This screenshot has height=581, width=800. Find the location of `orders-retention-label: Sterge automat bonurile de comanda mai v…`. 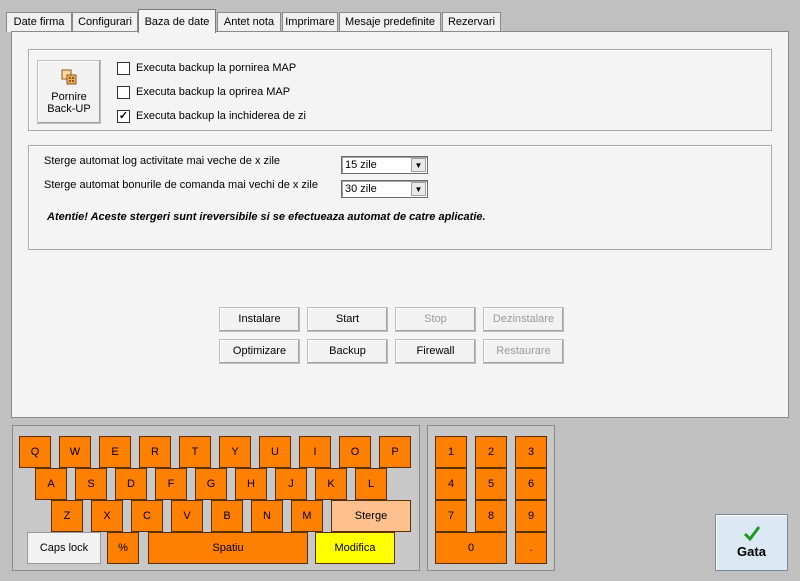

orders-retention-label: Sterge automat bonurile de comanda mai v… is located at coordinates (181, 185).